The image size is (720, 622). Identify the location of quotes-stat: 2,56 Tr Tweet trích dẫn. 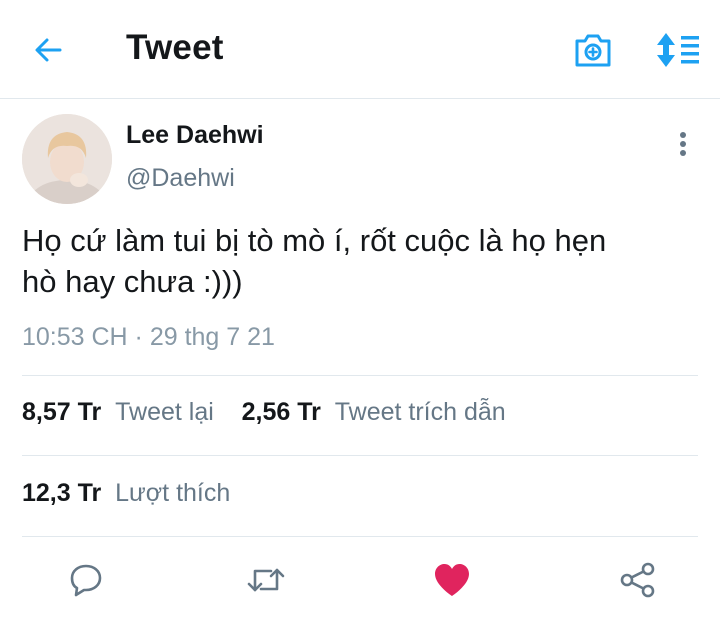
(374, 412).